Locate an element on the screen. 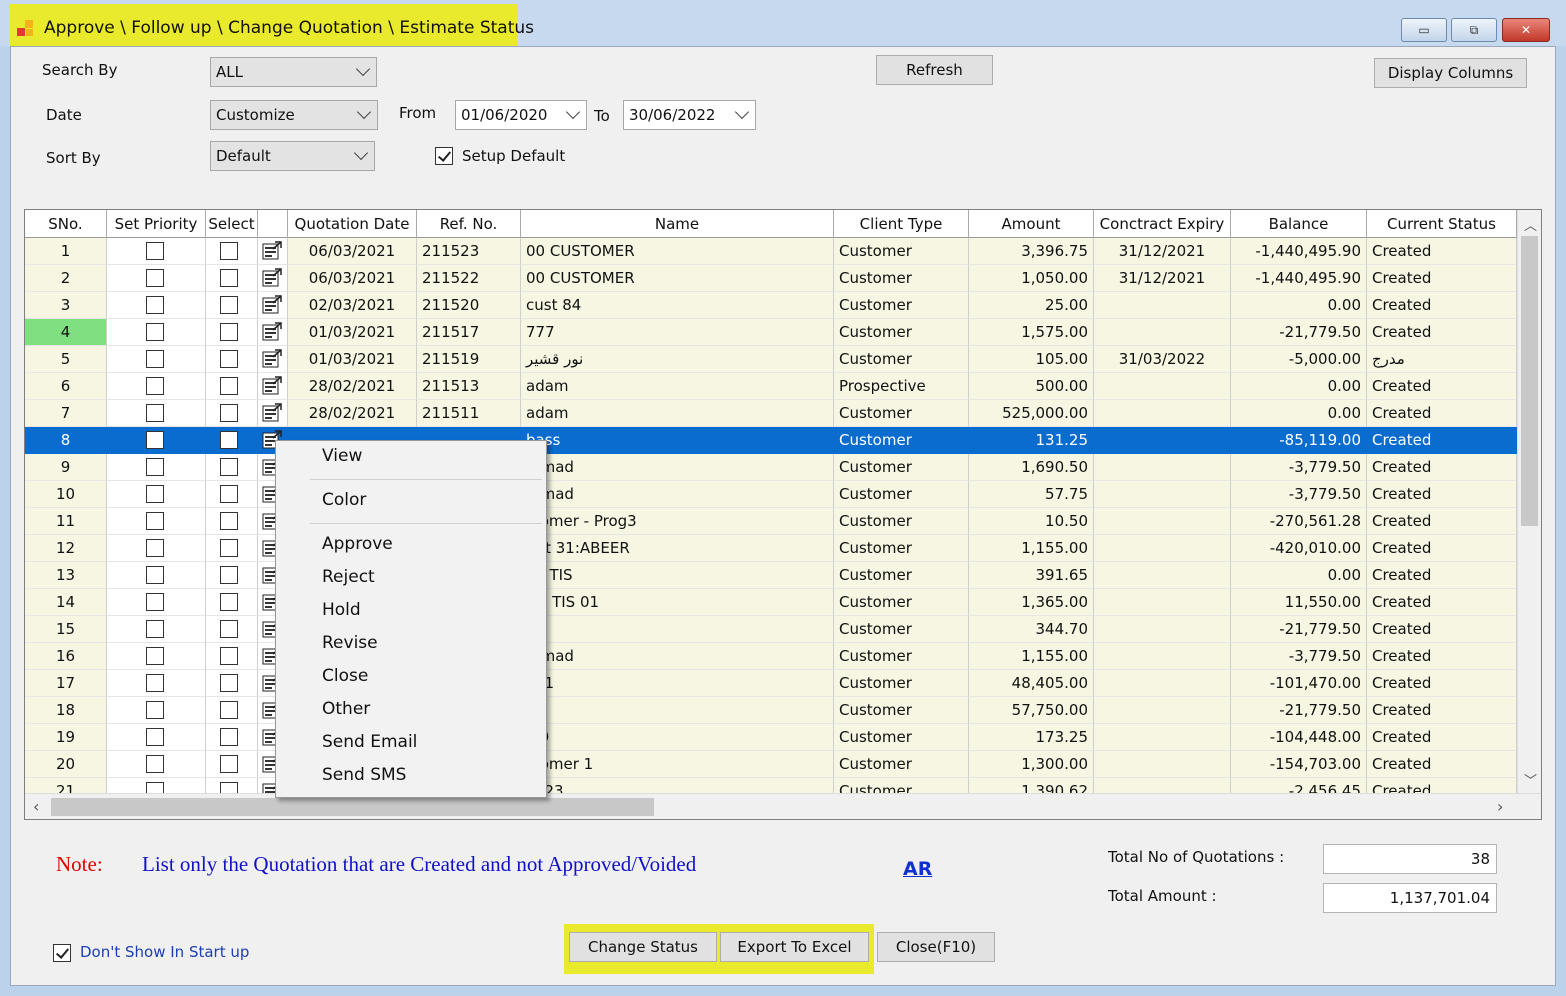 The image size is (1566, 996). cell-sno: 8 is located at coordinates (66, 440).